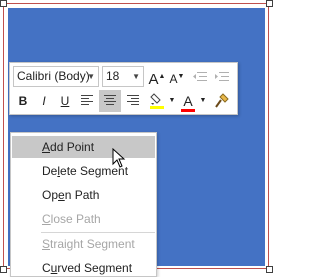 The height and width of the screenshot is (277, 320). I want to click on align-right-icon, so click(133, 101).